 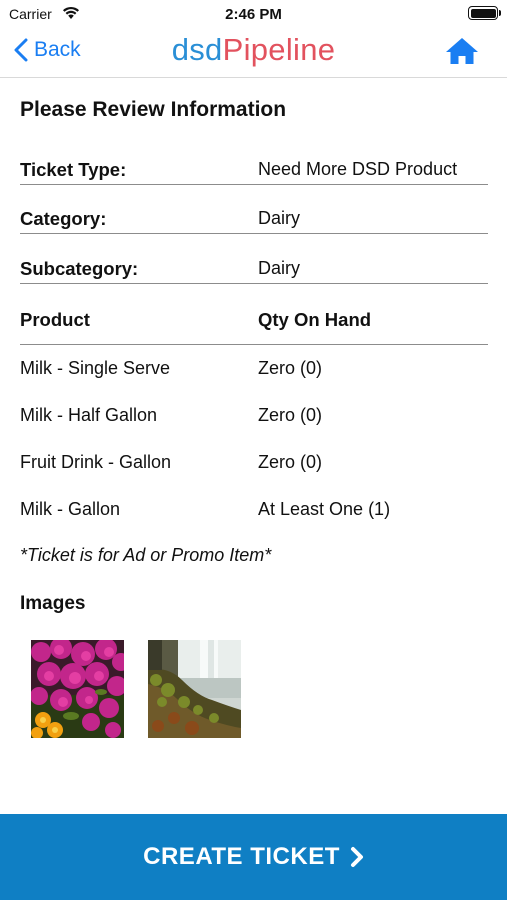 What do you see at coordinates (484, 13) in the screenshot?
I see `battery-icon` at bounding box center [484, 13].